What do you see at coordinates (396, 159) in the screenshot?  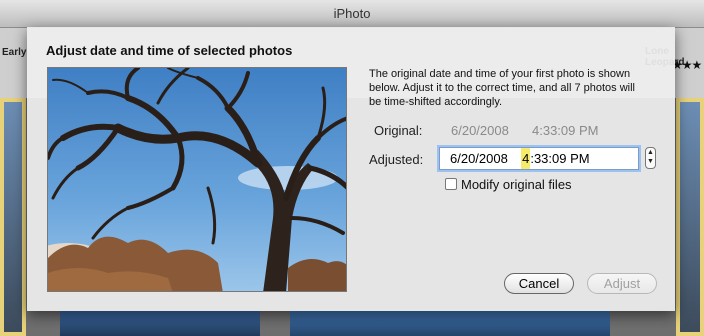 I see `adjusted-label: Adjusted:` at bounding box center [396, 159].